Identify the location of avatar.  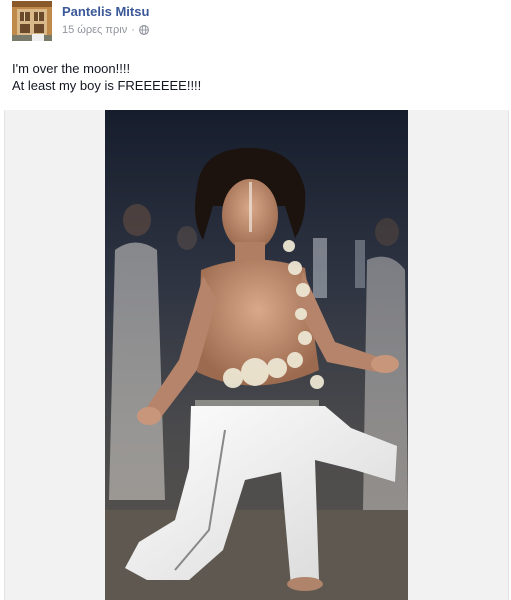
(32, 21).